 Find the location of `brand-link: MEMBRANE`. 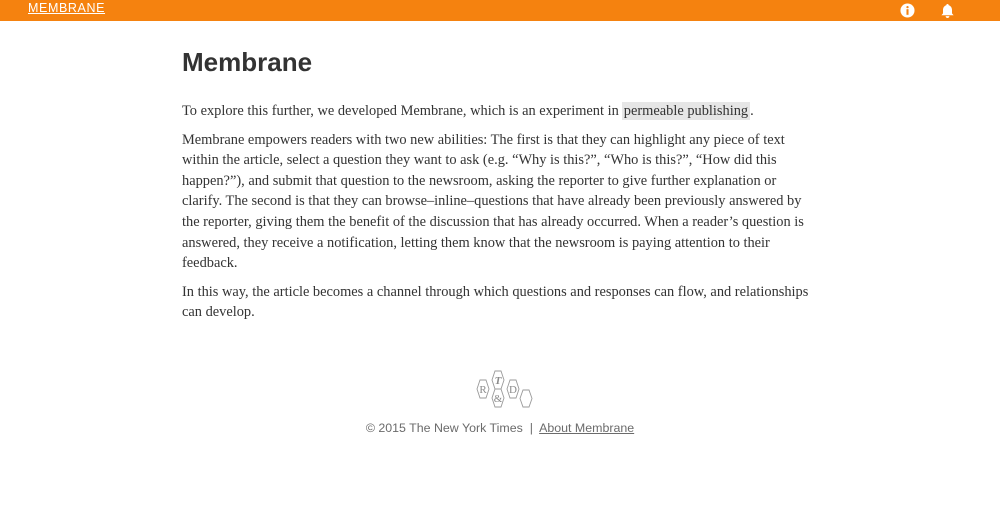

brand-link: MEMBRANE is located at coordinates (66, 8).